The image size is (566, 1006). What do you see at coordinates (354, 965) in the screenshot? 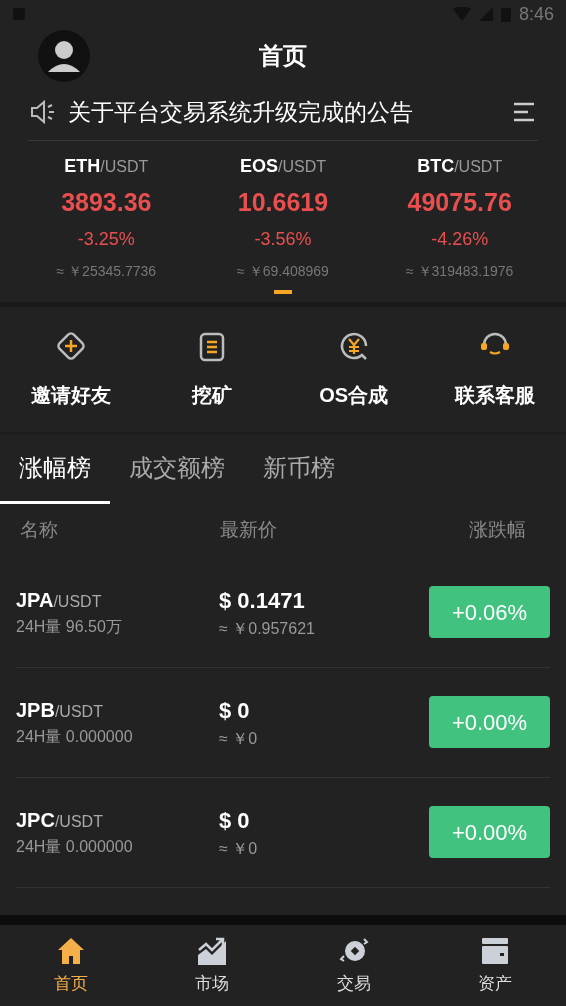
I see `nav-tab: 交易` at bounding box center [354, 965].